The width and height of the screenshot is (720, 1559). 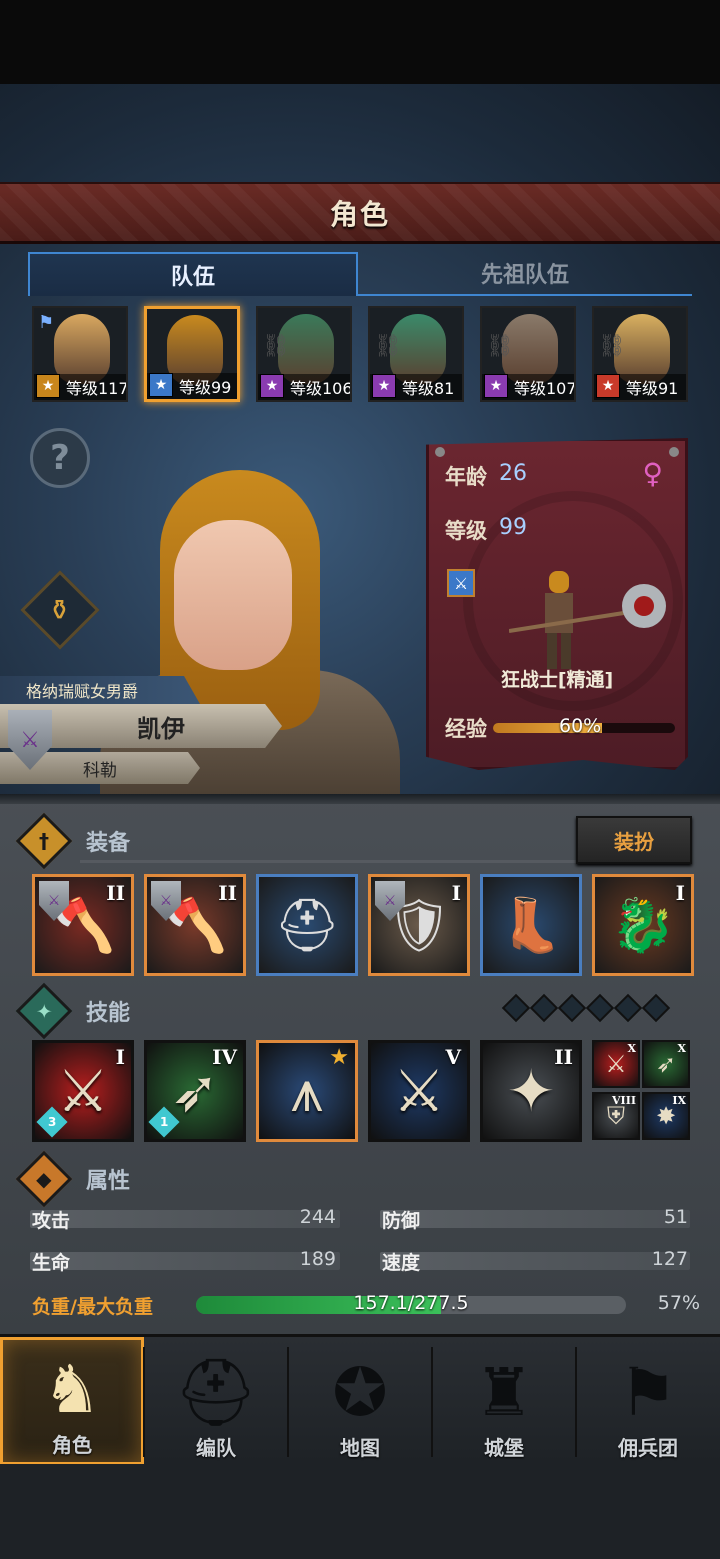 I want to click on nav-label: 城堡, so click(x=504, y=1448).